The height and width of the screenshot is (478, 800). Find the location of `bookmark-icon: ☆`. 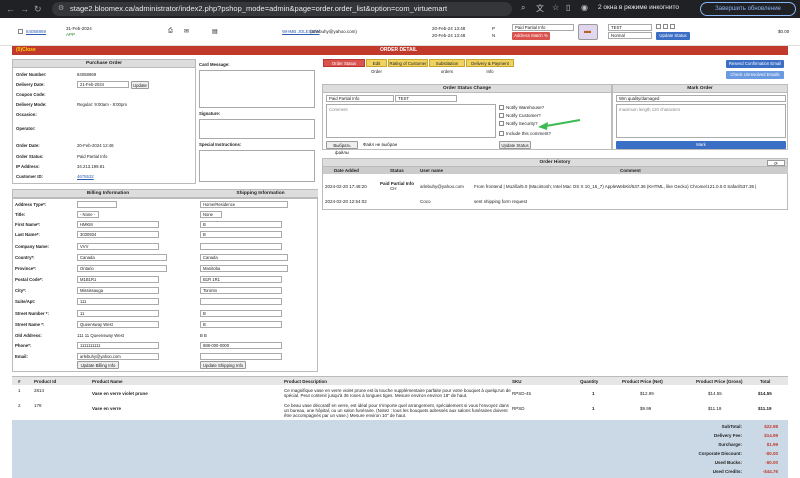

bookmark-icon: ☆ is located at coordinates (555, 7).